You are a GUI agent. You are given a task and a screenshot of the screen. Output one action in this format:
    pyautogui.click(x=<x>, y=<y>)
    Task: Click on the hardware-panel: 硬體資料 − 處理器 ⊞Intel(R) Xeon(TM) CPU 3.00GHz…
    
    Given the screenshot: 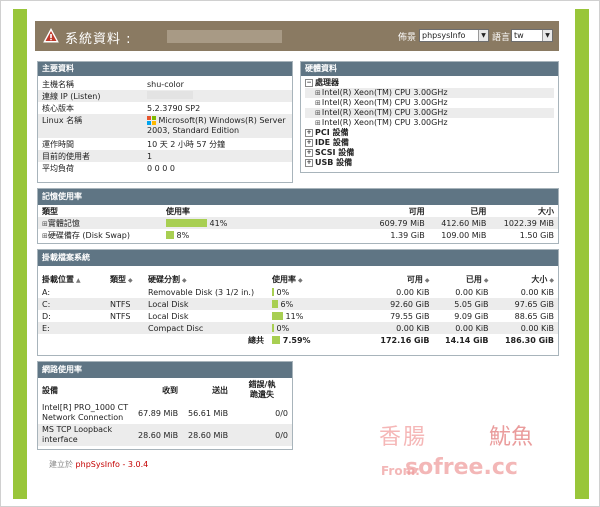 What is the action you would take?
    pyautogui.click(x=429, y=117)
    